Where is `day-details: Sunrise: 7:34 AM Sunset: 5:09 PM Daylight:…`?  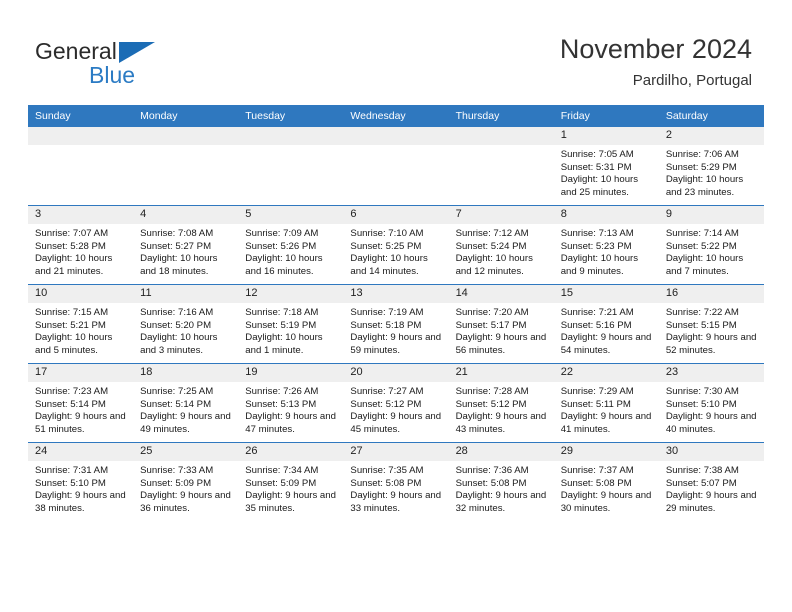 day-details: Sunrise: 7:34 AM Sunset: 5:09 PM Daylight:… is located at coordinates (290, 488).